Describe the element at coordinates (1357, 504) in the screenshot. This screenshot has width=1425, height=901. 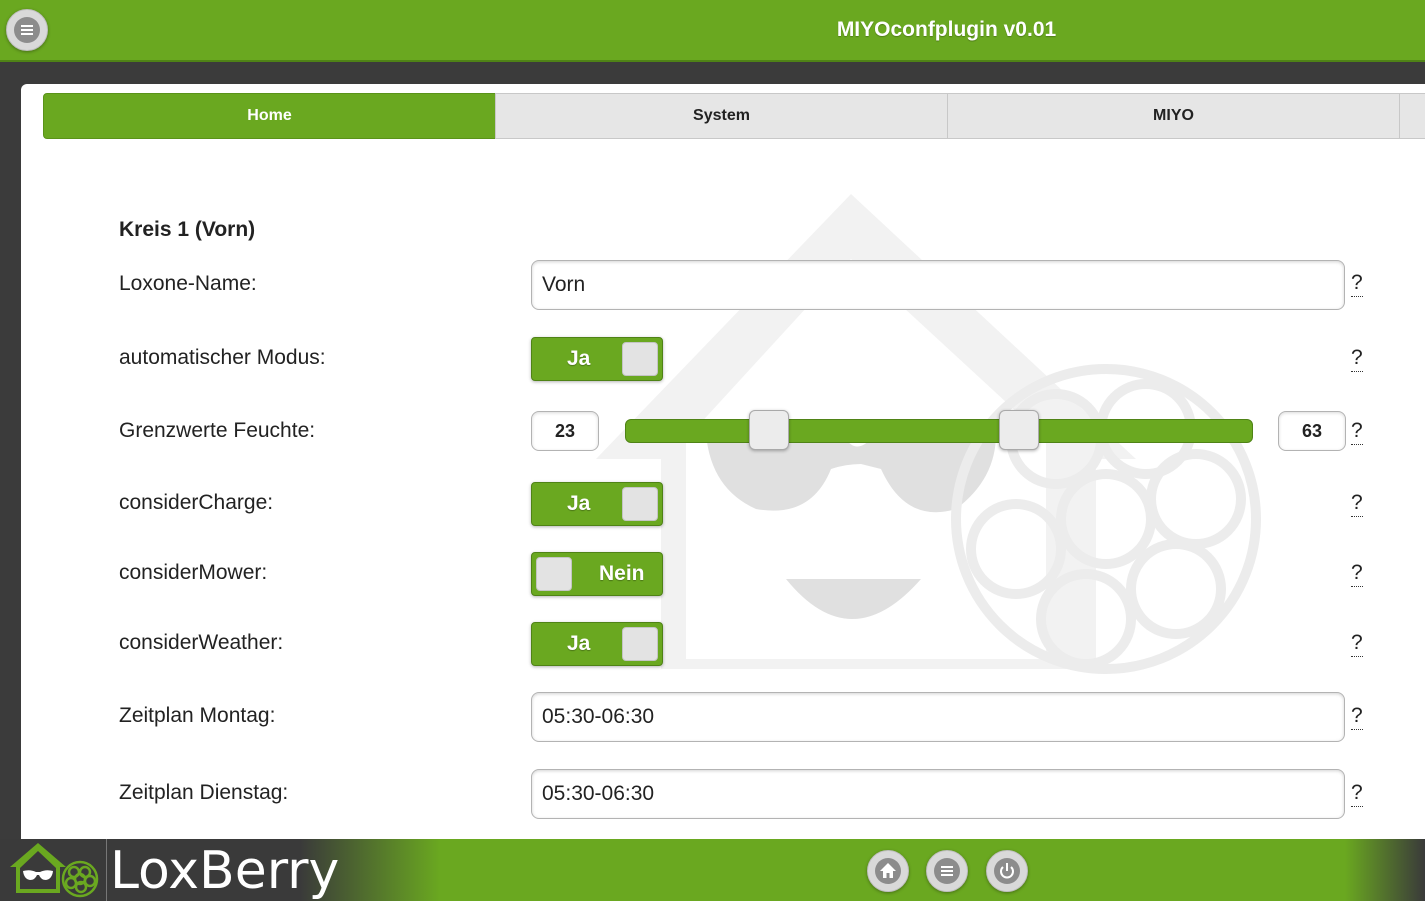
I see `help-consider-charge: ?` at that location.